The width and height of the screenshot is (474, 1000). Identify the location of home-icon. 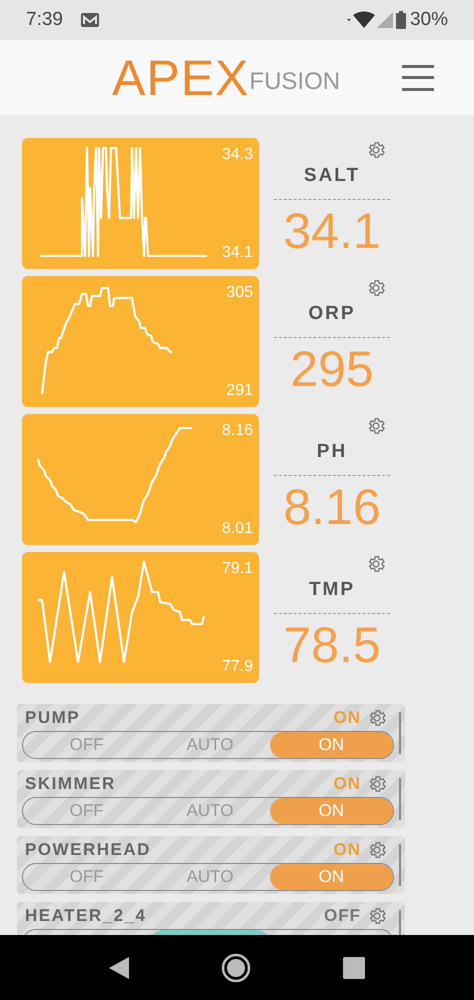
(236, 967).